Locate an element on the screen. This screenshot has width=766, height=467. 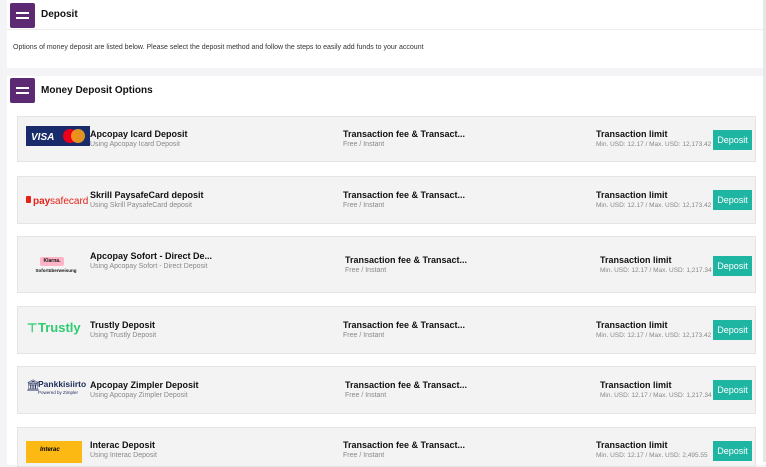
method-subtitle: Using Apcopay Icard Deposit is located at coordinates (135, 144).